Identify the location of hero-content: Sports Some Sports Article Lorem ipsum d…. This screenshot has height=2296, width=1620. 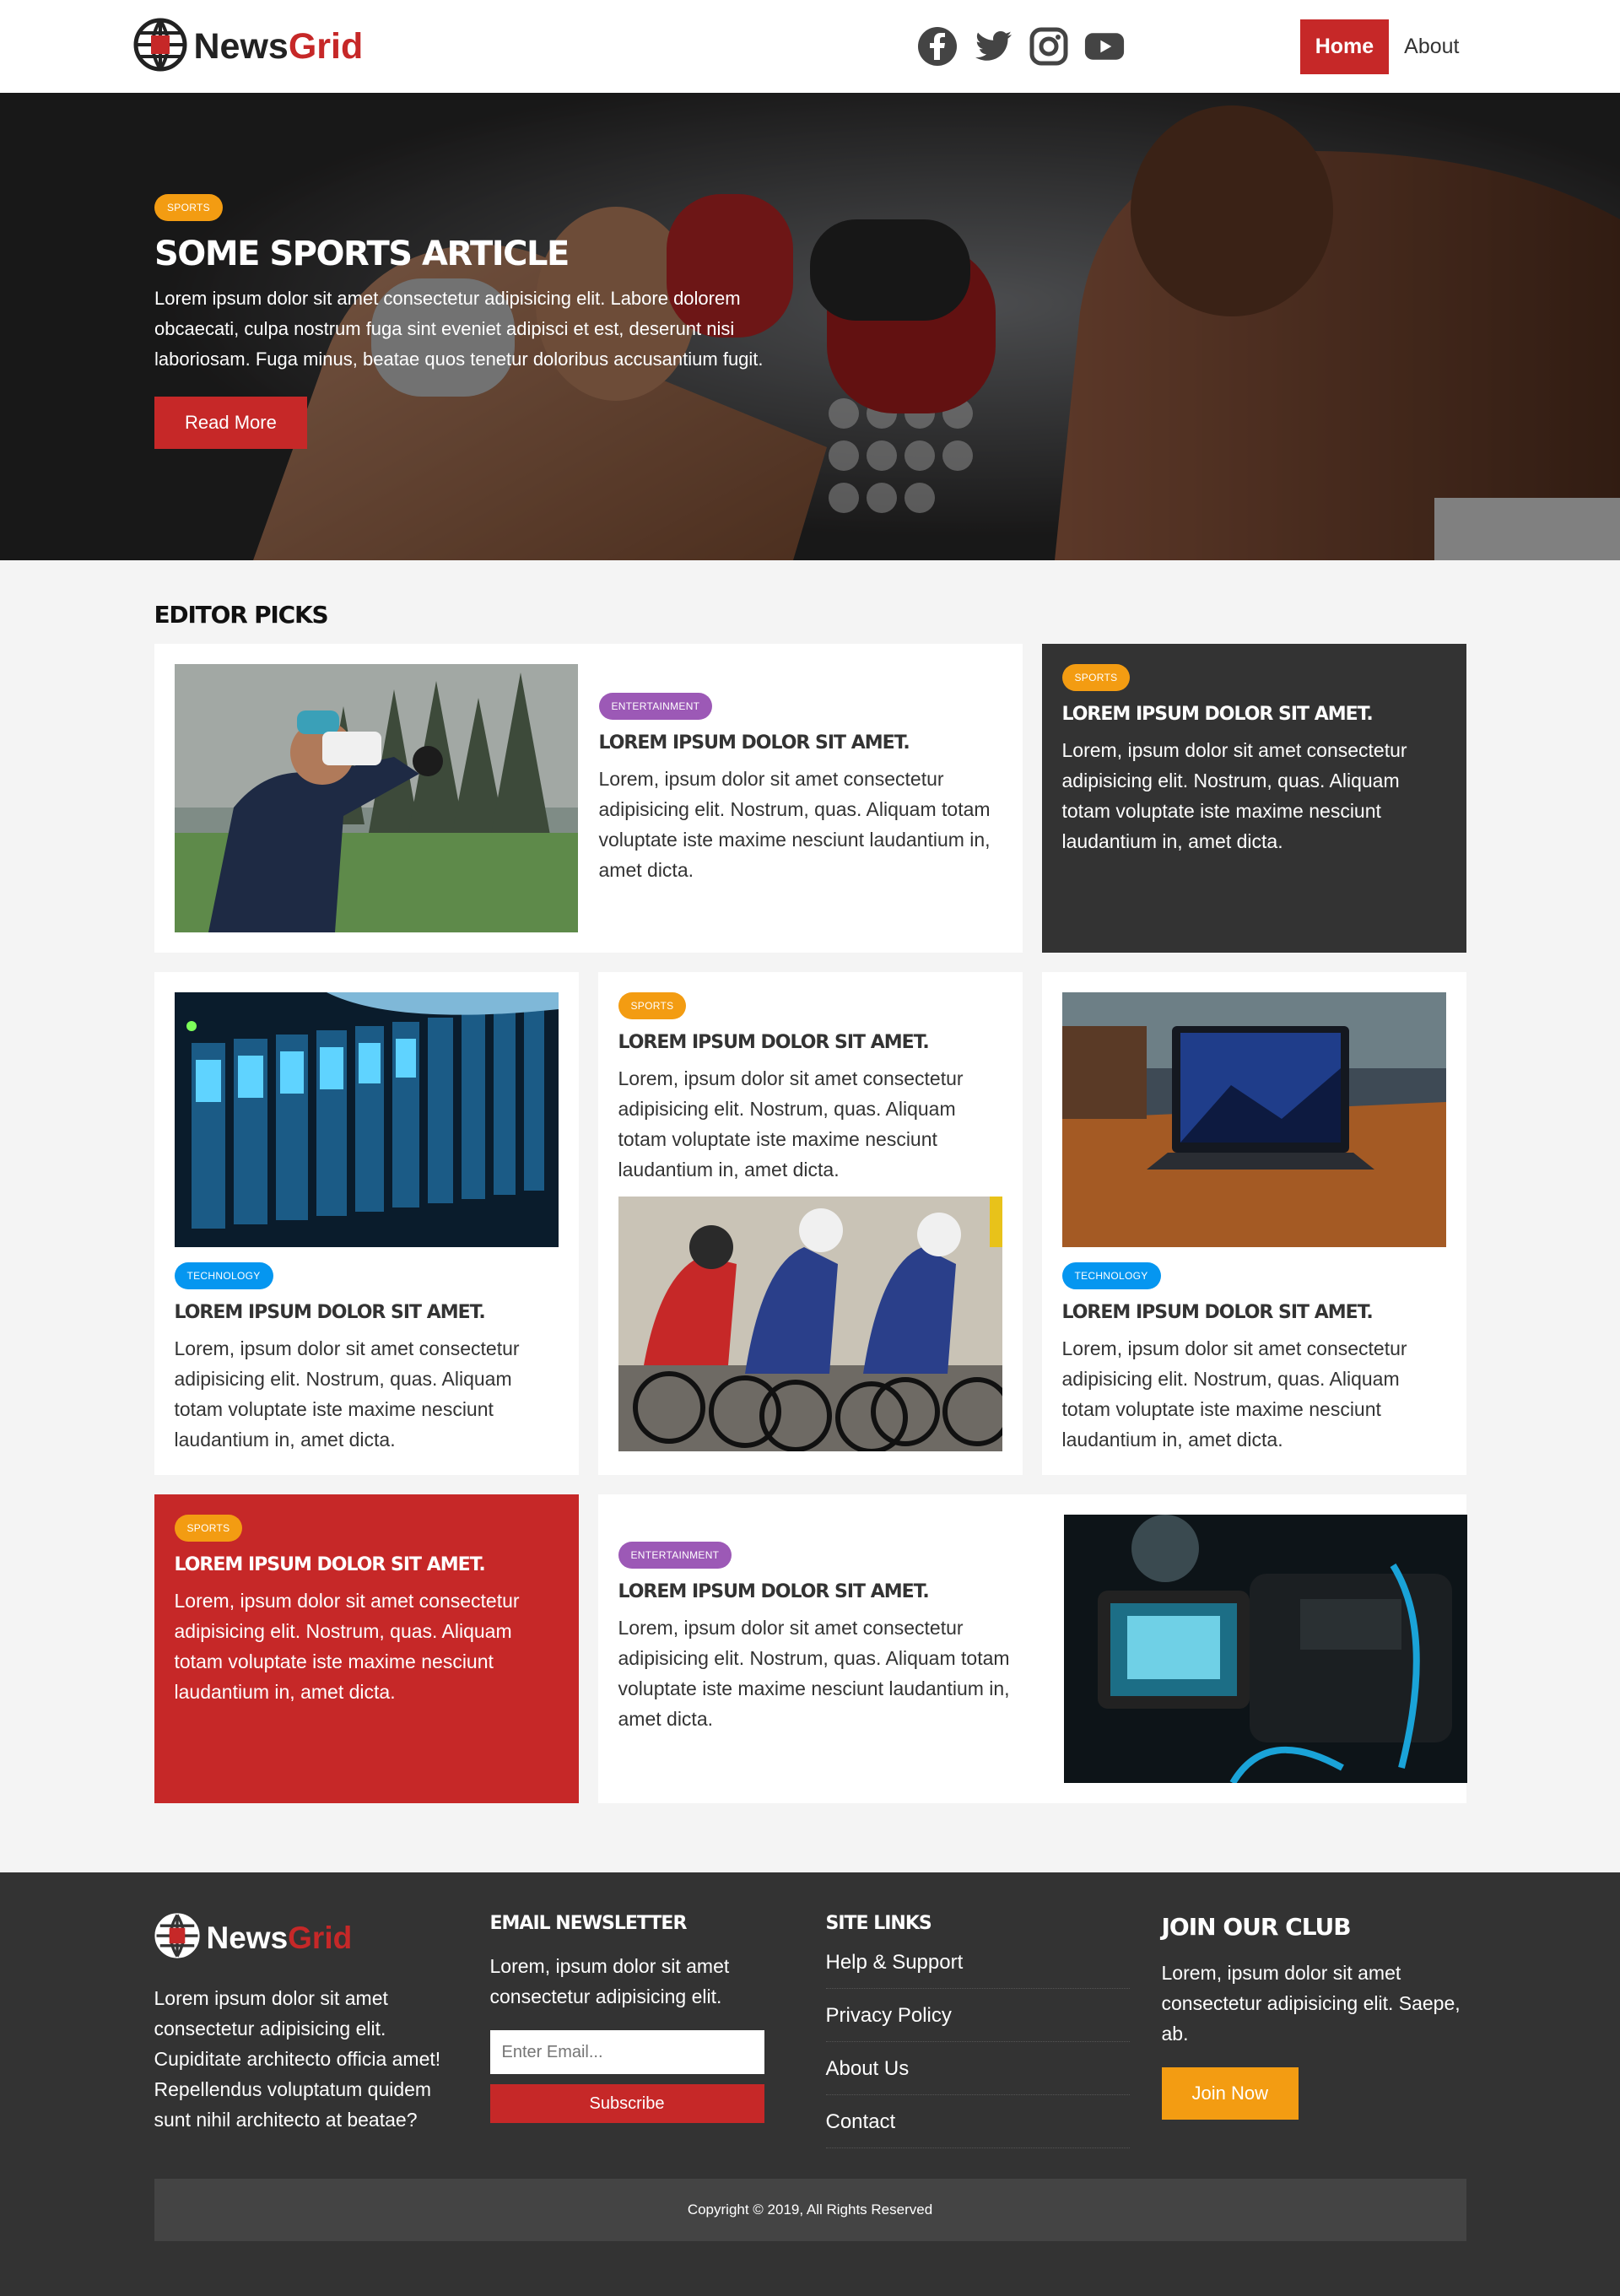
(483, 321).